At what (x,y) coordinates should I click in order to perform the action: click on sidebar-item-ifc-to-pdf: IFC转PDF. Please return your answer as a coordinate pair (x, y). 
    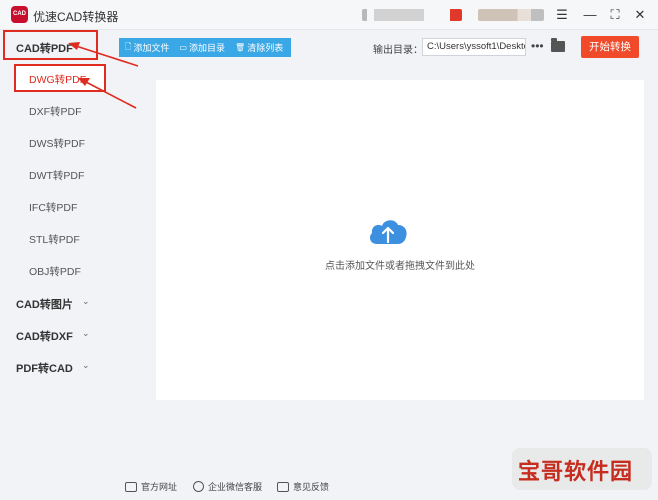
    Looking at the image, I should click on (53, 207).